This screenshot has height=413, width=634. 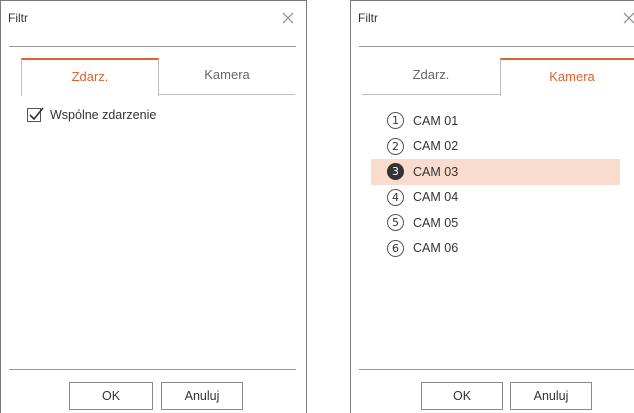 I want to click on camera-number-badge: 4, so click(x=395, y=197).